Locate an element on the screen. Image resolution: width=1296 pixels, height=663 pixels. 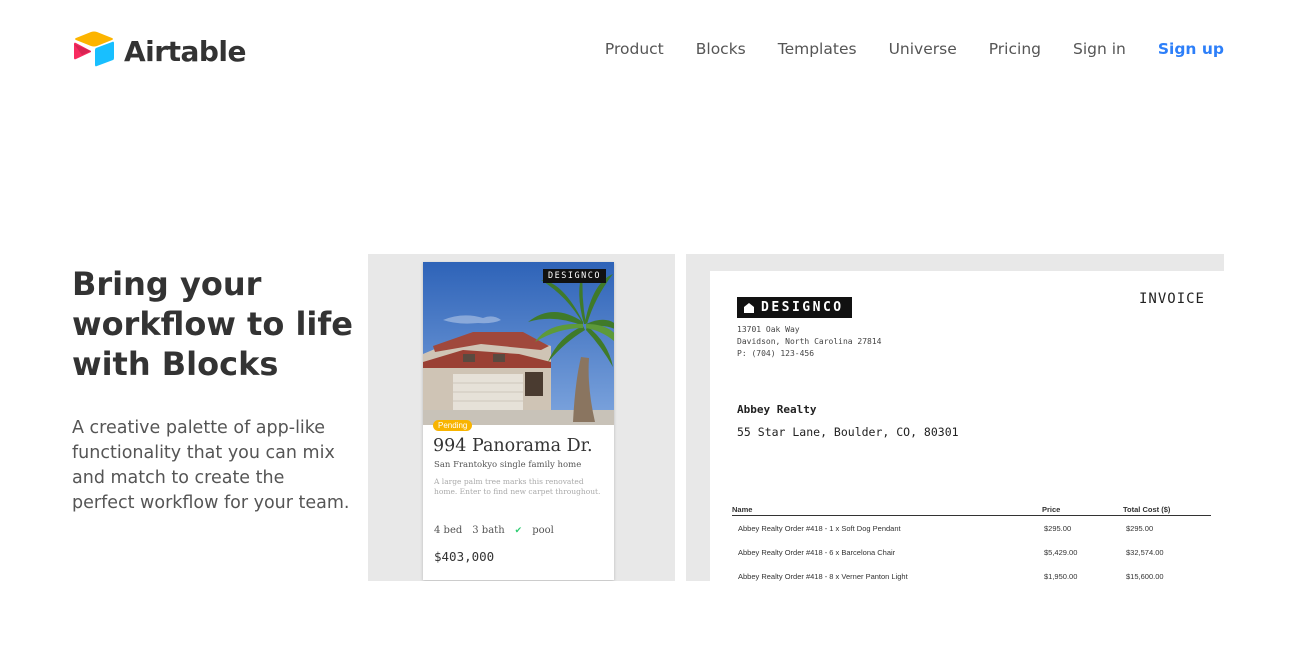
table-header: Name Price Total Cost ($) is located at coordinates (971, 509).